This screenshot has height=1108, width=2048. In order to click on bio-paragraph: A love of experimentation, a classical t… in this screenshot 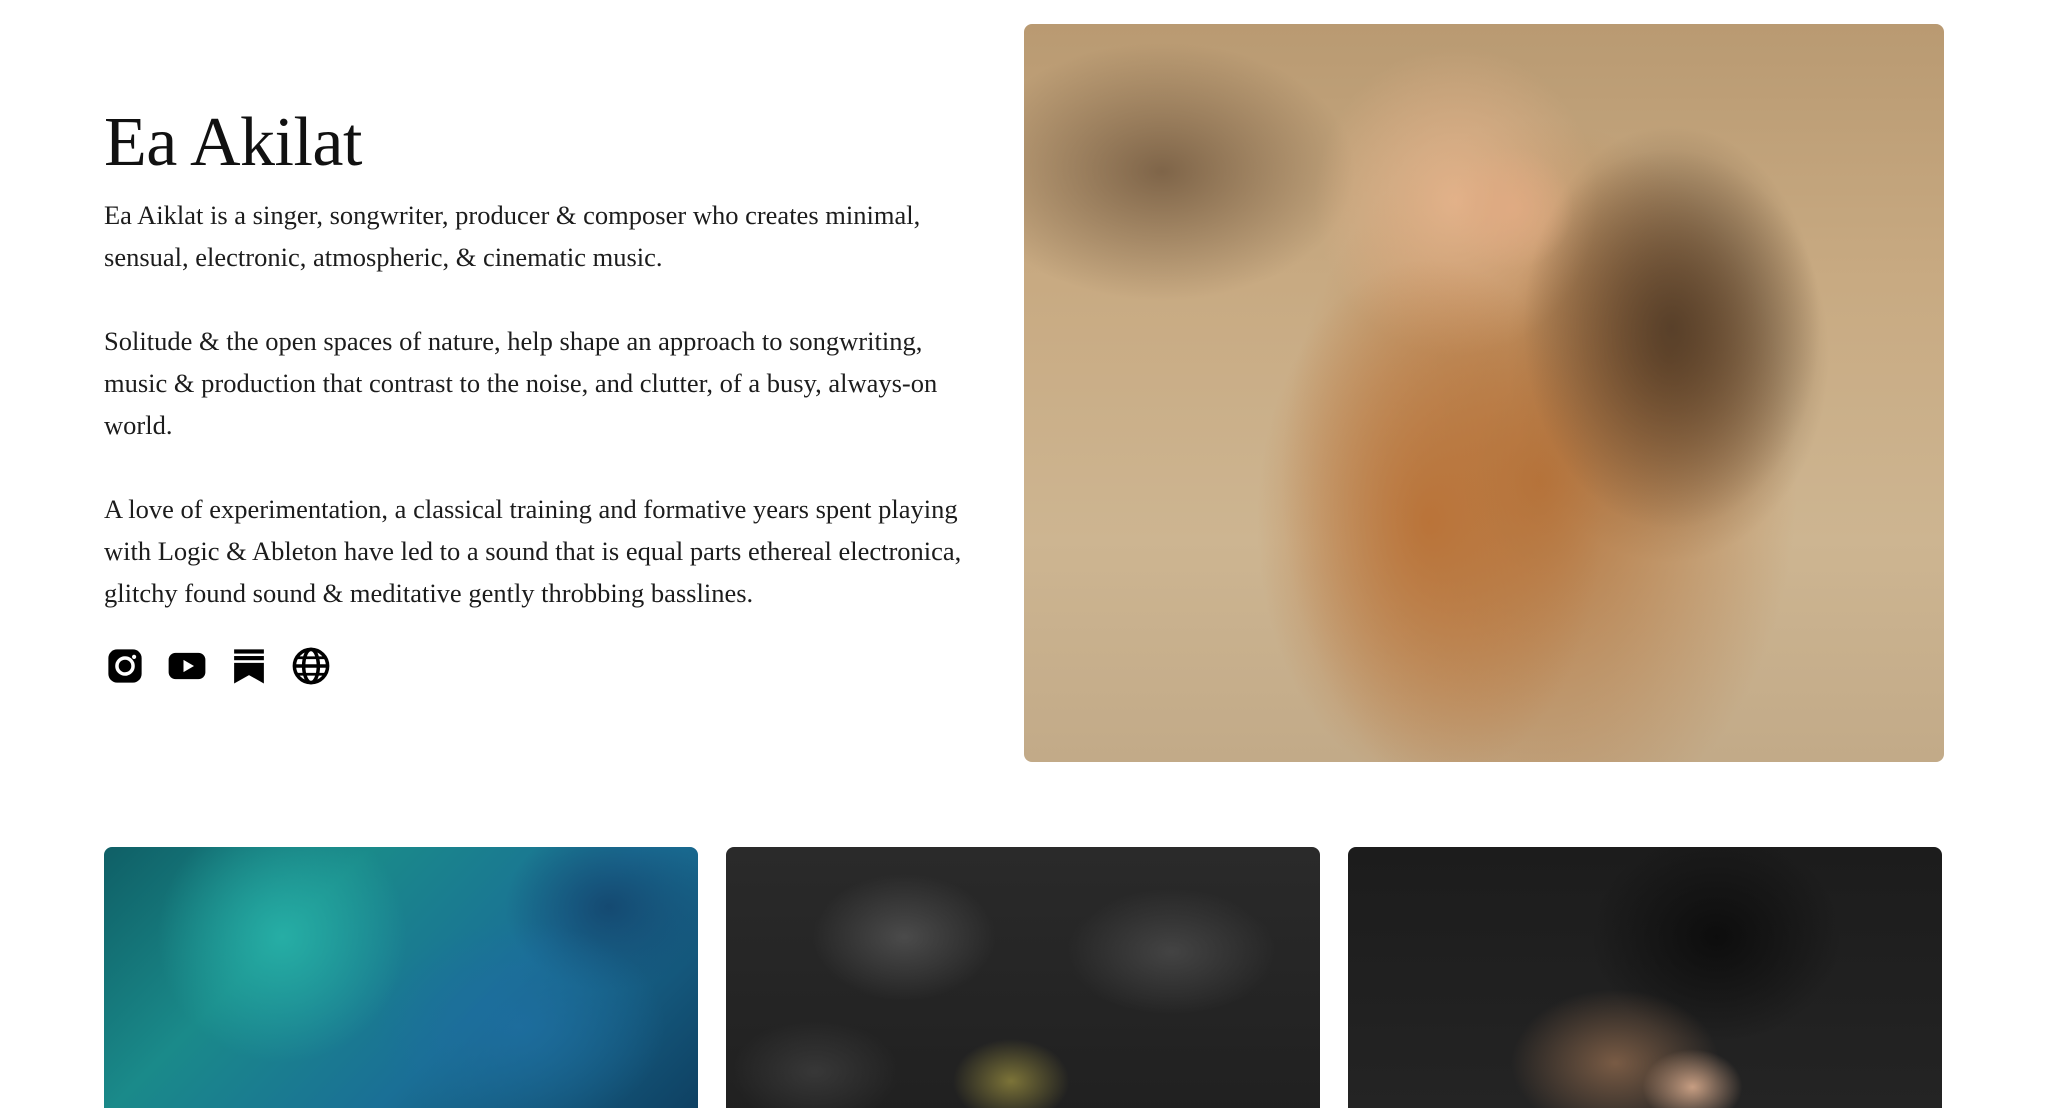, I will do `click(533, 551)`.